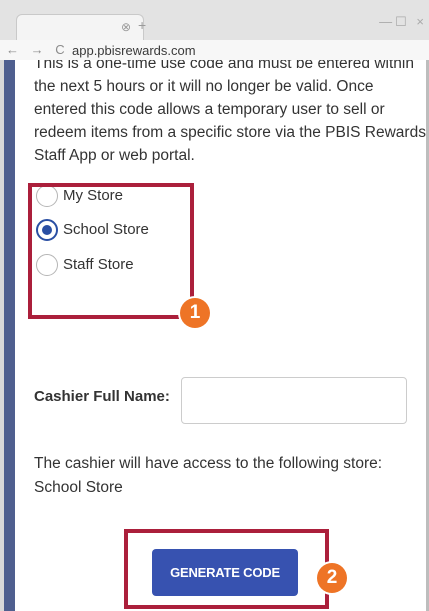 Image resolution: width=429 pixels, height=611 pixels. Describe the element at coordinates (226, 569) in the screenshot. I see `callout-highlight-generate` at that location.